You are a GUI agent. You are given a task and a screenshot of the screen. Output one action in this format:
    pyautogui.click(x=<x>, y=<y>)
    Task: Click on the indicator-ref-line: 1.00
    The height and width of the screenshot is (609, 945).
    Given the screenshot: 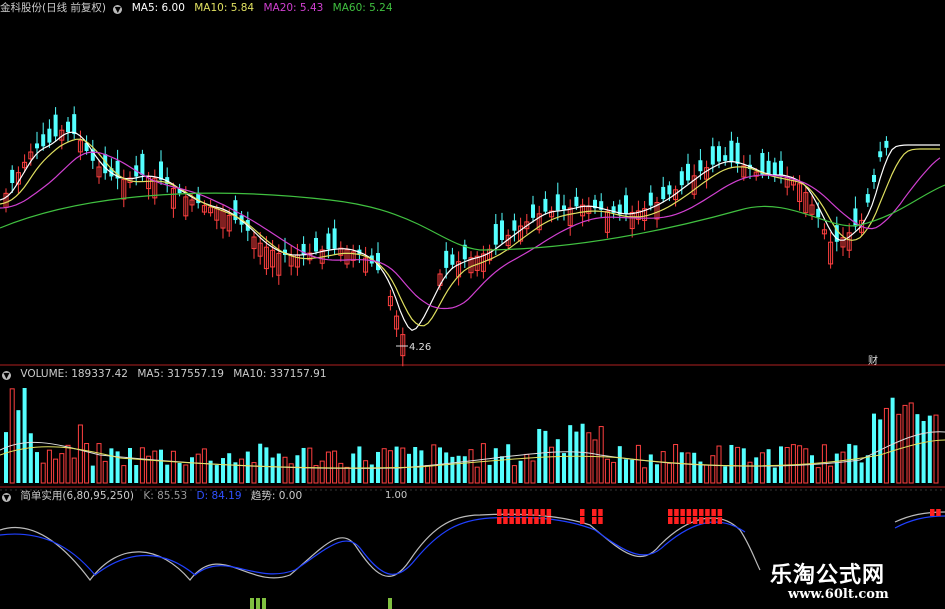 What is the action you would take?
    pyautogui.click(x=396, y=495)
    